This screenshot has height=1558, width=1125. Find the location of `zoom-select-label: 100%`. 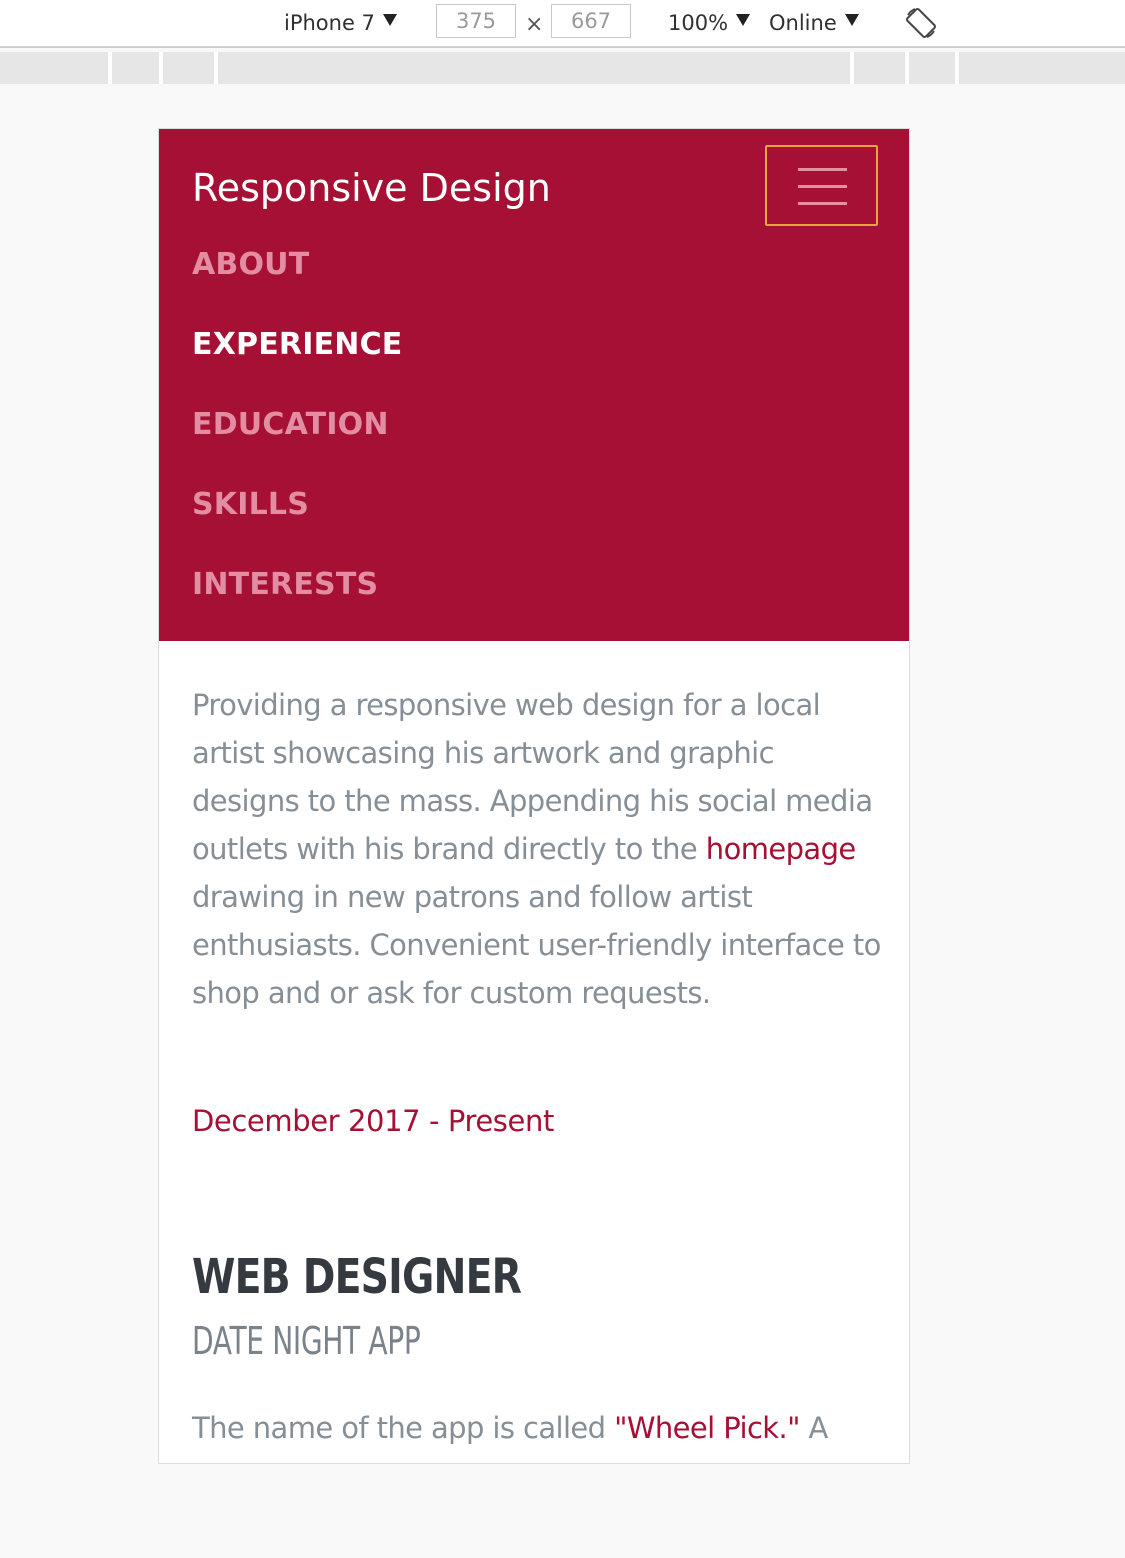

zoom-select-label: 100% is located at coordinates (698, 23).